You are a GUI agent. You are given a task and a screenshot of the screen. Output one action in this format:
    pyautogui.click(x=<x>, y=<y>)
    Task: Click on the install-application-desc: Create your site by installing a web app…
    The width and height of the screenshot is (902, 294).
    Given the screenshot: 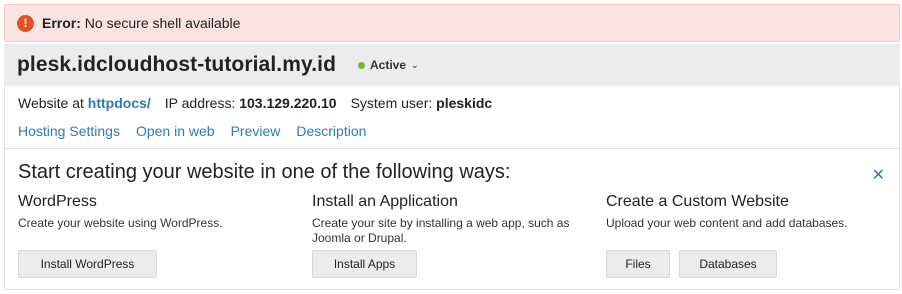 What is the action you would take?
    pyautogui.click(x=441, y=230)
    